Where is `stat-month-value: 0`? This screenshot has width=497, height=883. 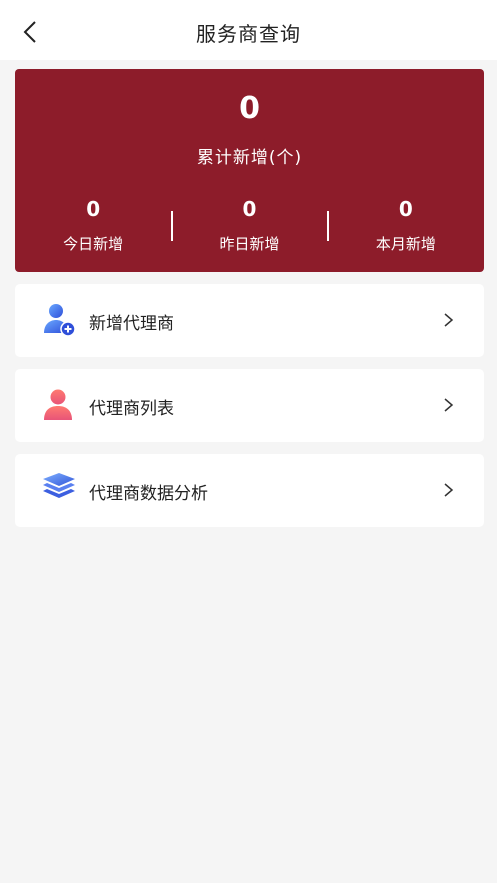 stat-month-value: 0 is located at coordinates (405, 209).